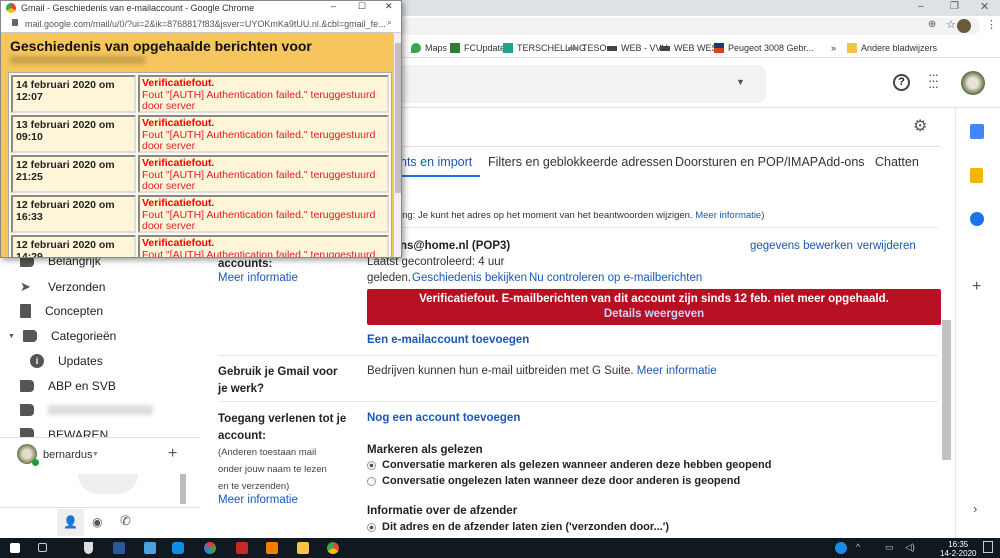 The image size is (1000, 558). Describe the element at coordinates (637, 48) in the screenshot. I see `bookmark-web-vvv: WEB - VVV` at that location.